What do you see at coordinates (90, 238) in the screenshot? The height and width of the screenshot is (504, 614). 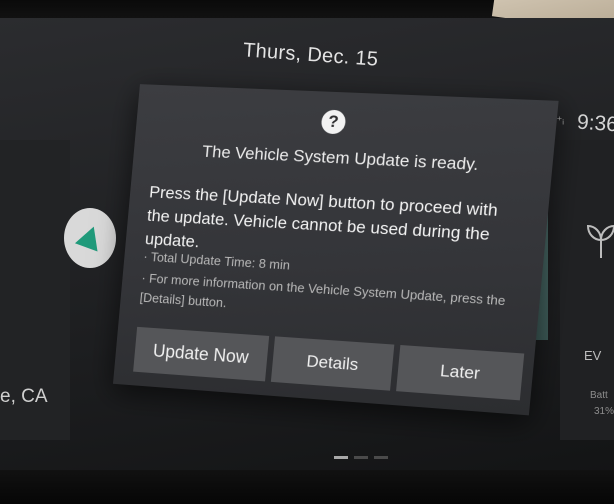 I see `navigation-arrow-icon` at bounding box center [90, 238].